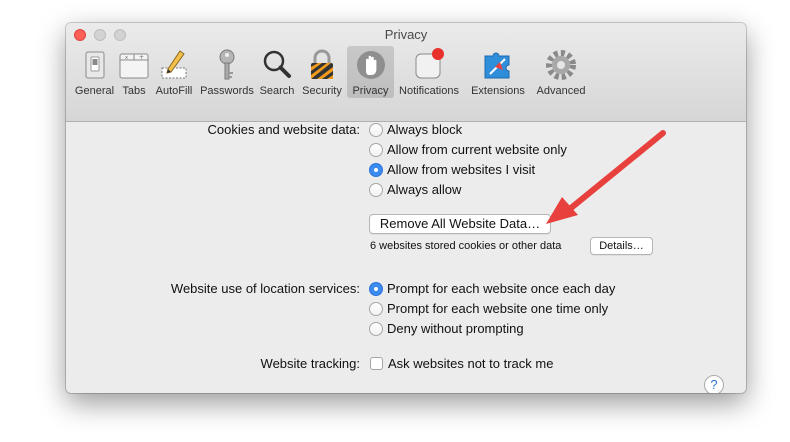  I want to click on tab-notifications: Notifications, so click(429, 72).